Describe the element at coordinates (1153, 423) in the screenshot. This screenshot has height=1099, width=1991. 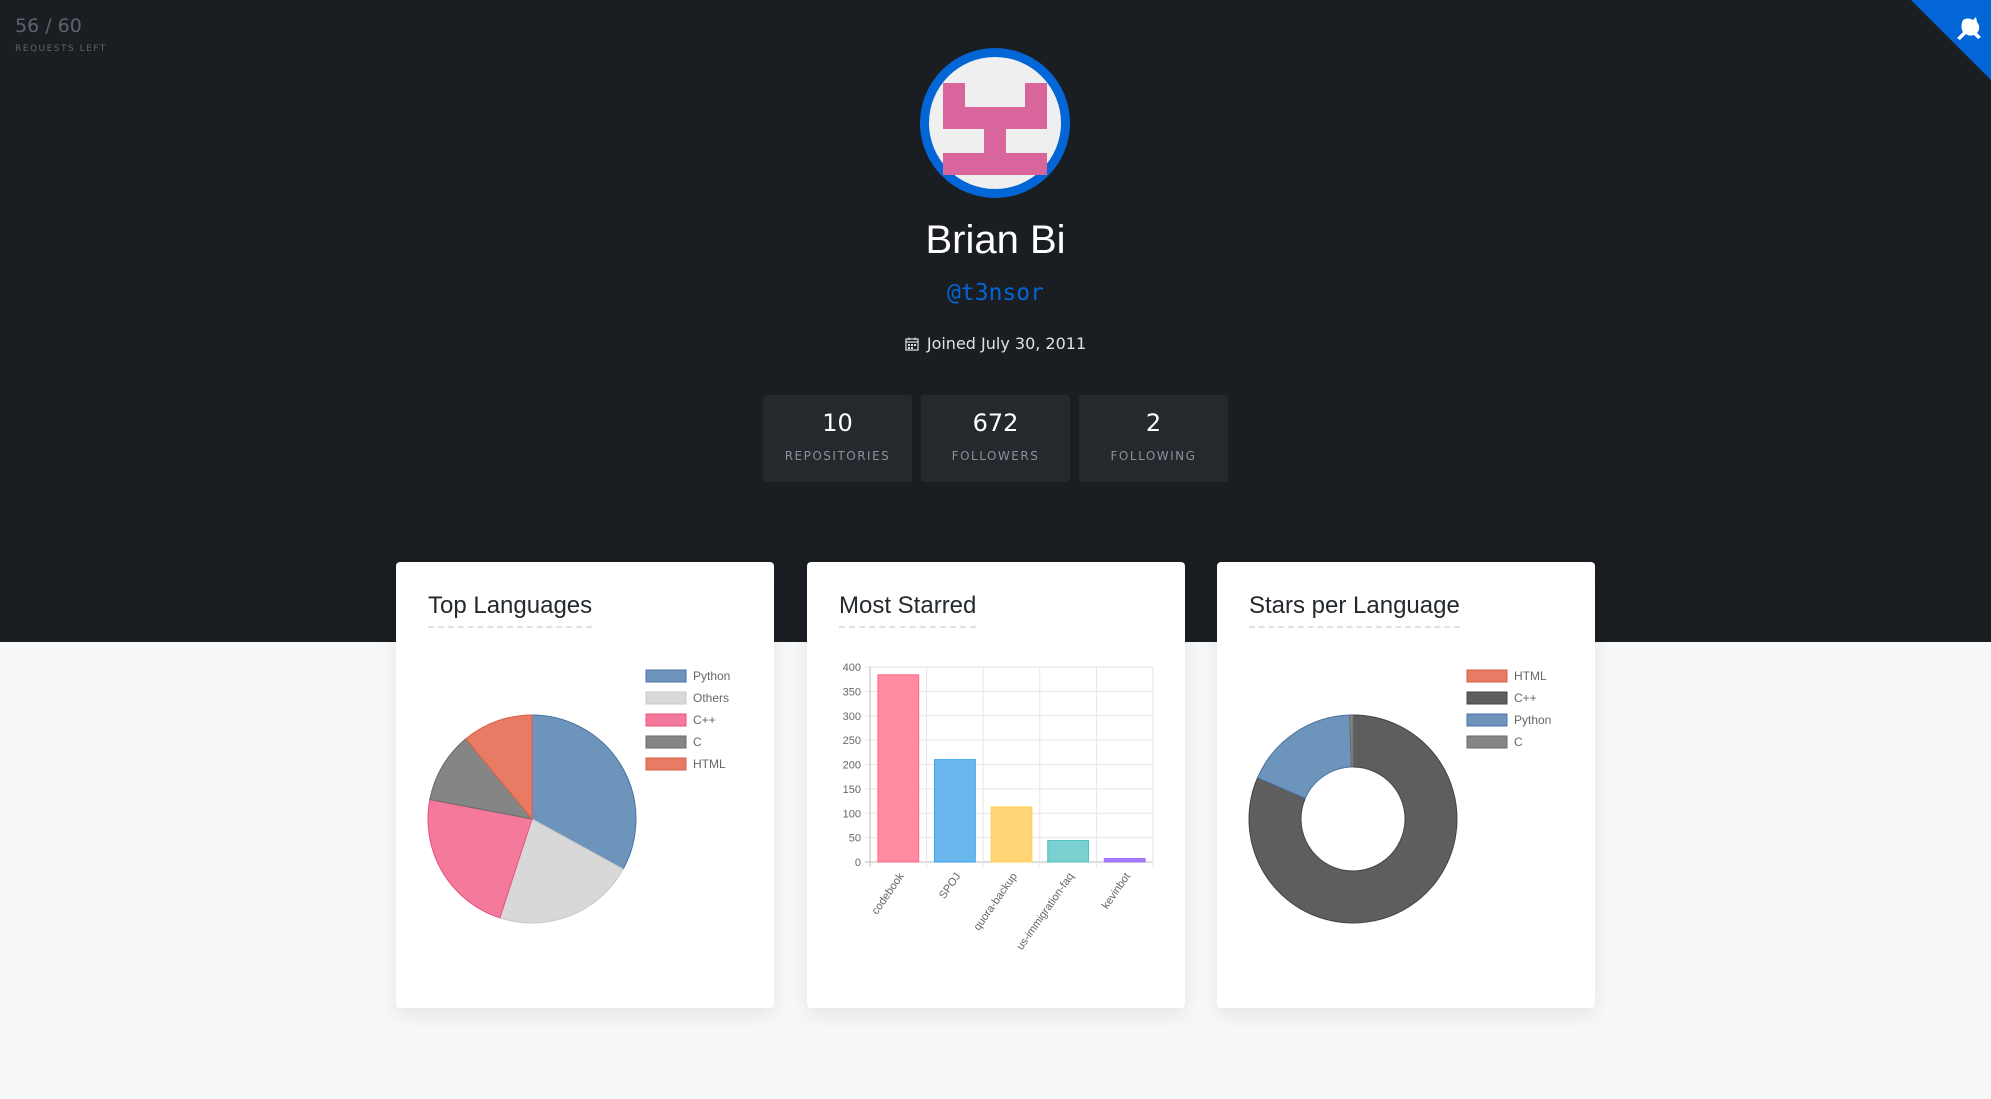
I see `stat-value: 2` at that location.